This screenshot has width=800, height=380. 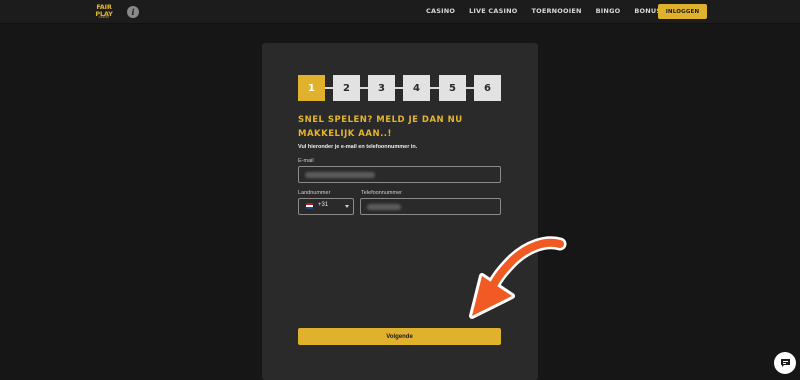 I want to click on step-5: 5, so click(x=452, y=88).